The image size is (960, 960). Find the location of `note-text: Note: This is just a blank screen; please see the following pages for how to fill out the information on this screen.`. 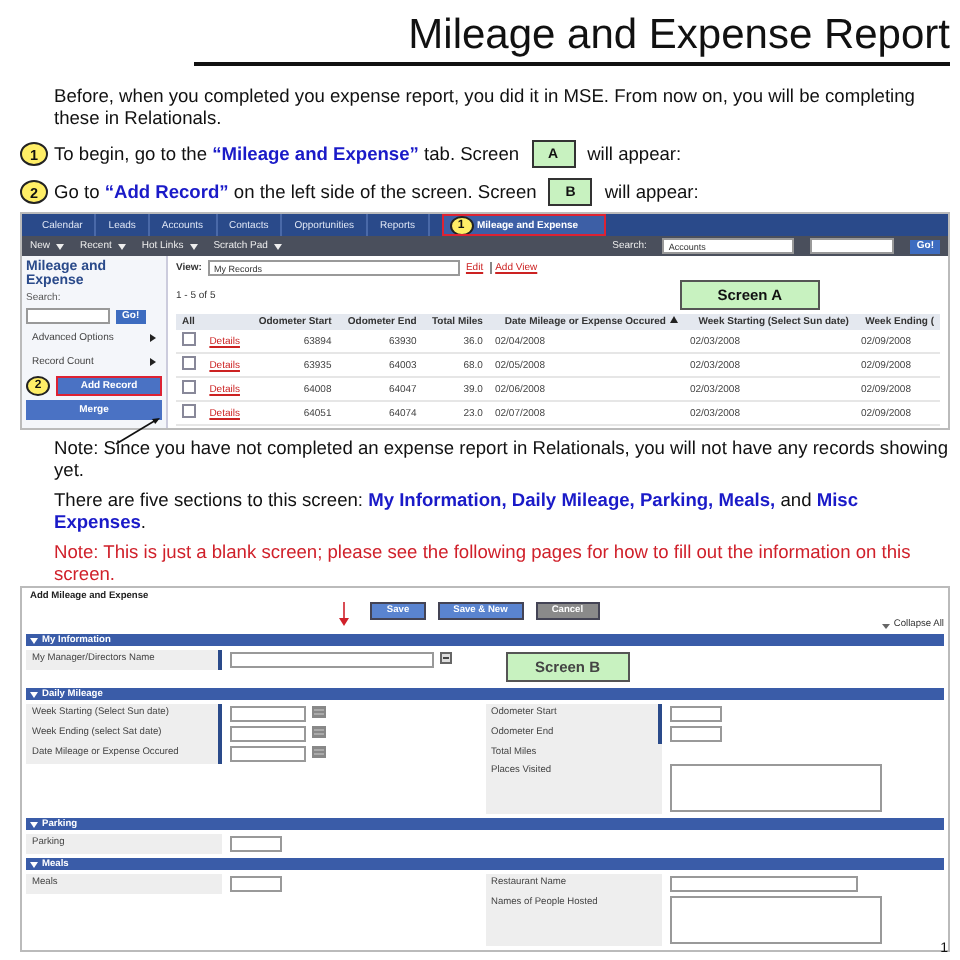

note-text: Note: This is just a blank screen; please see the following pages for how to fill out the information on this screen. is located at coordinates (483, 563).